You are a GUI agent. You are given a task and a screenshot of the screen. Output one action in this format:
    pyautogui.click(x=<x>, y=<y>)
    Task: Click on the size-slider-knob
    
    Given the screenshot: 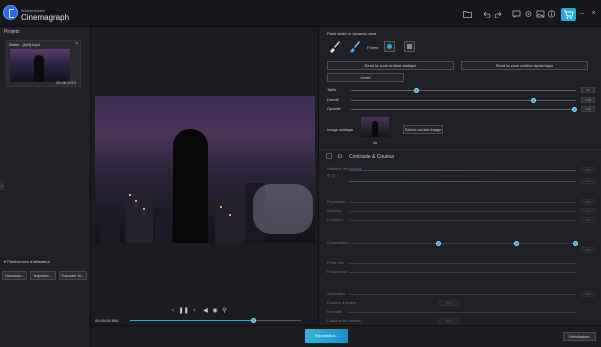 What is the action you would take?
    pyautogui.click(x=417, y=90)
    